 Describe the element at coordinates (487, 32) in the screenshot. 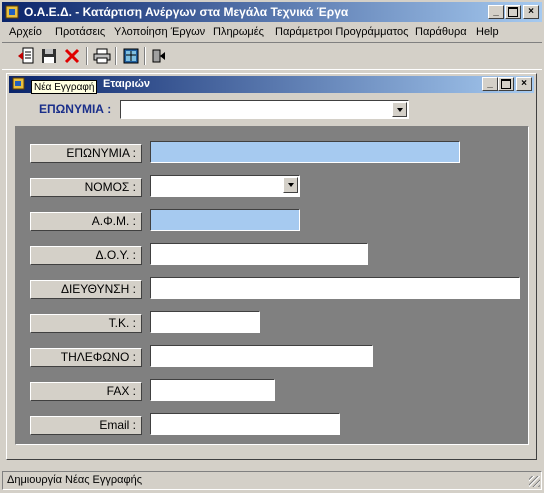

I see `menu-help: Help` at that location.